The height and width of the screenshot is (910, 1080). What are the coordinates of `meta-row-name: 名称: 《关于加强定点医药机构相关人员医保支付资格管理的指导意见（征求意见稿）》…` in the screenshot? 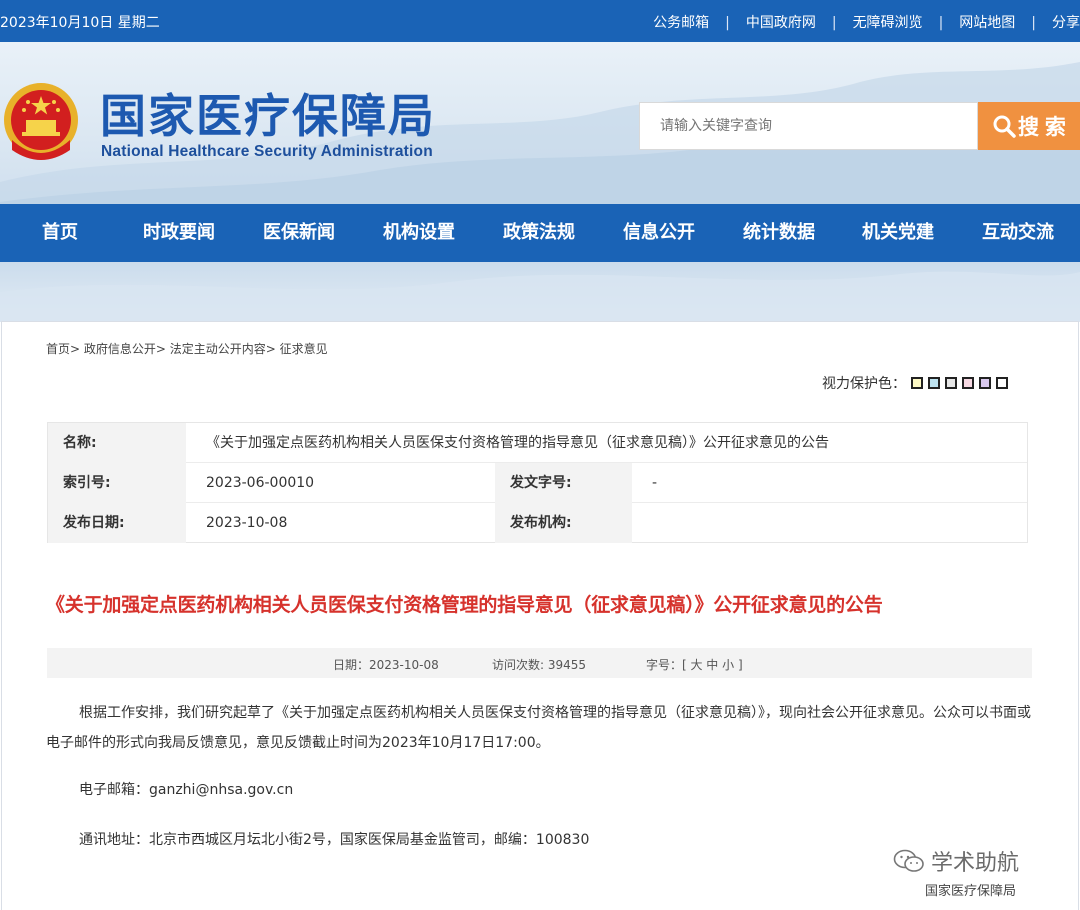 It's located at (537, 443).